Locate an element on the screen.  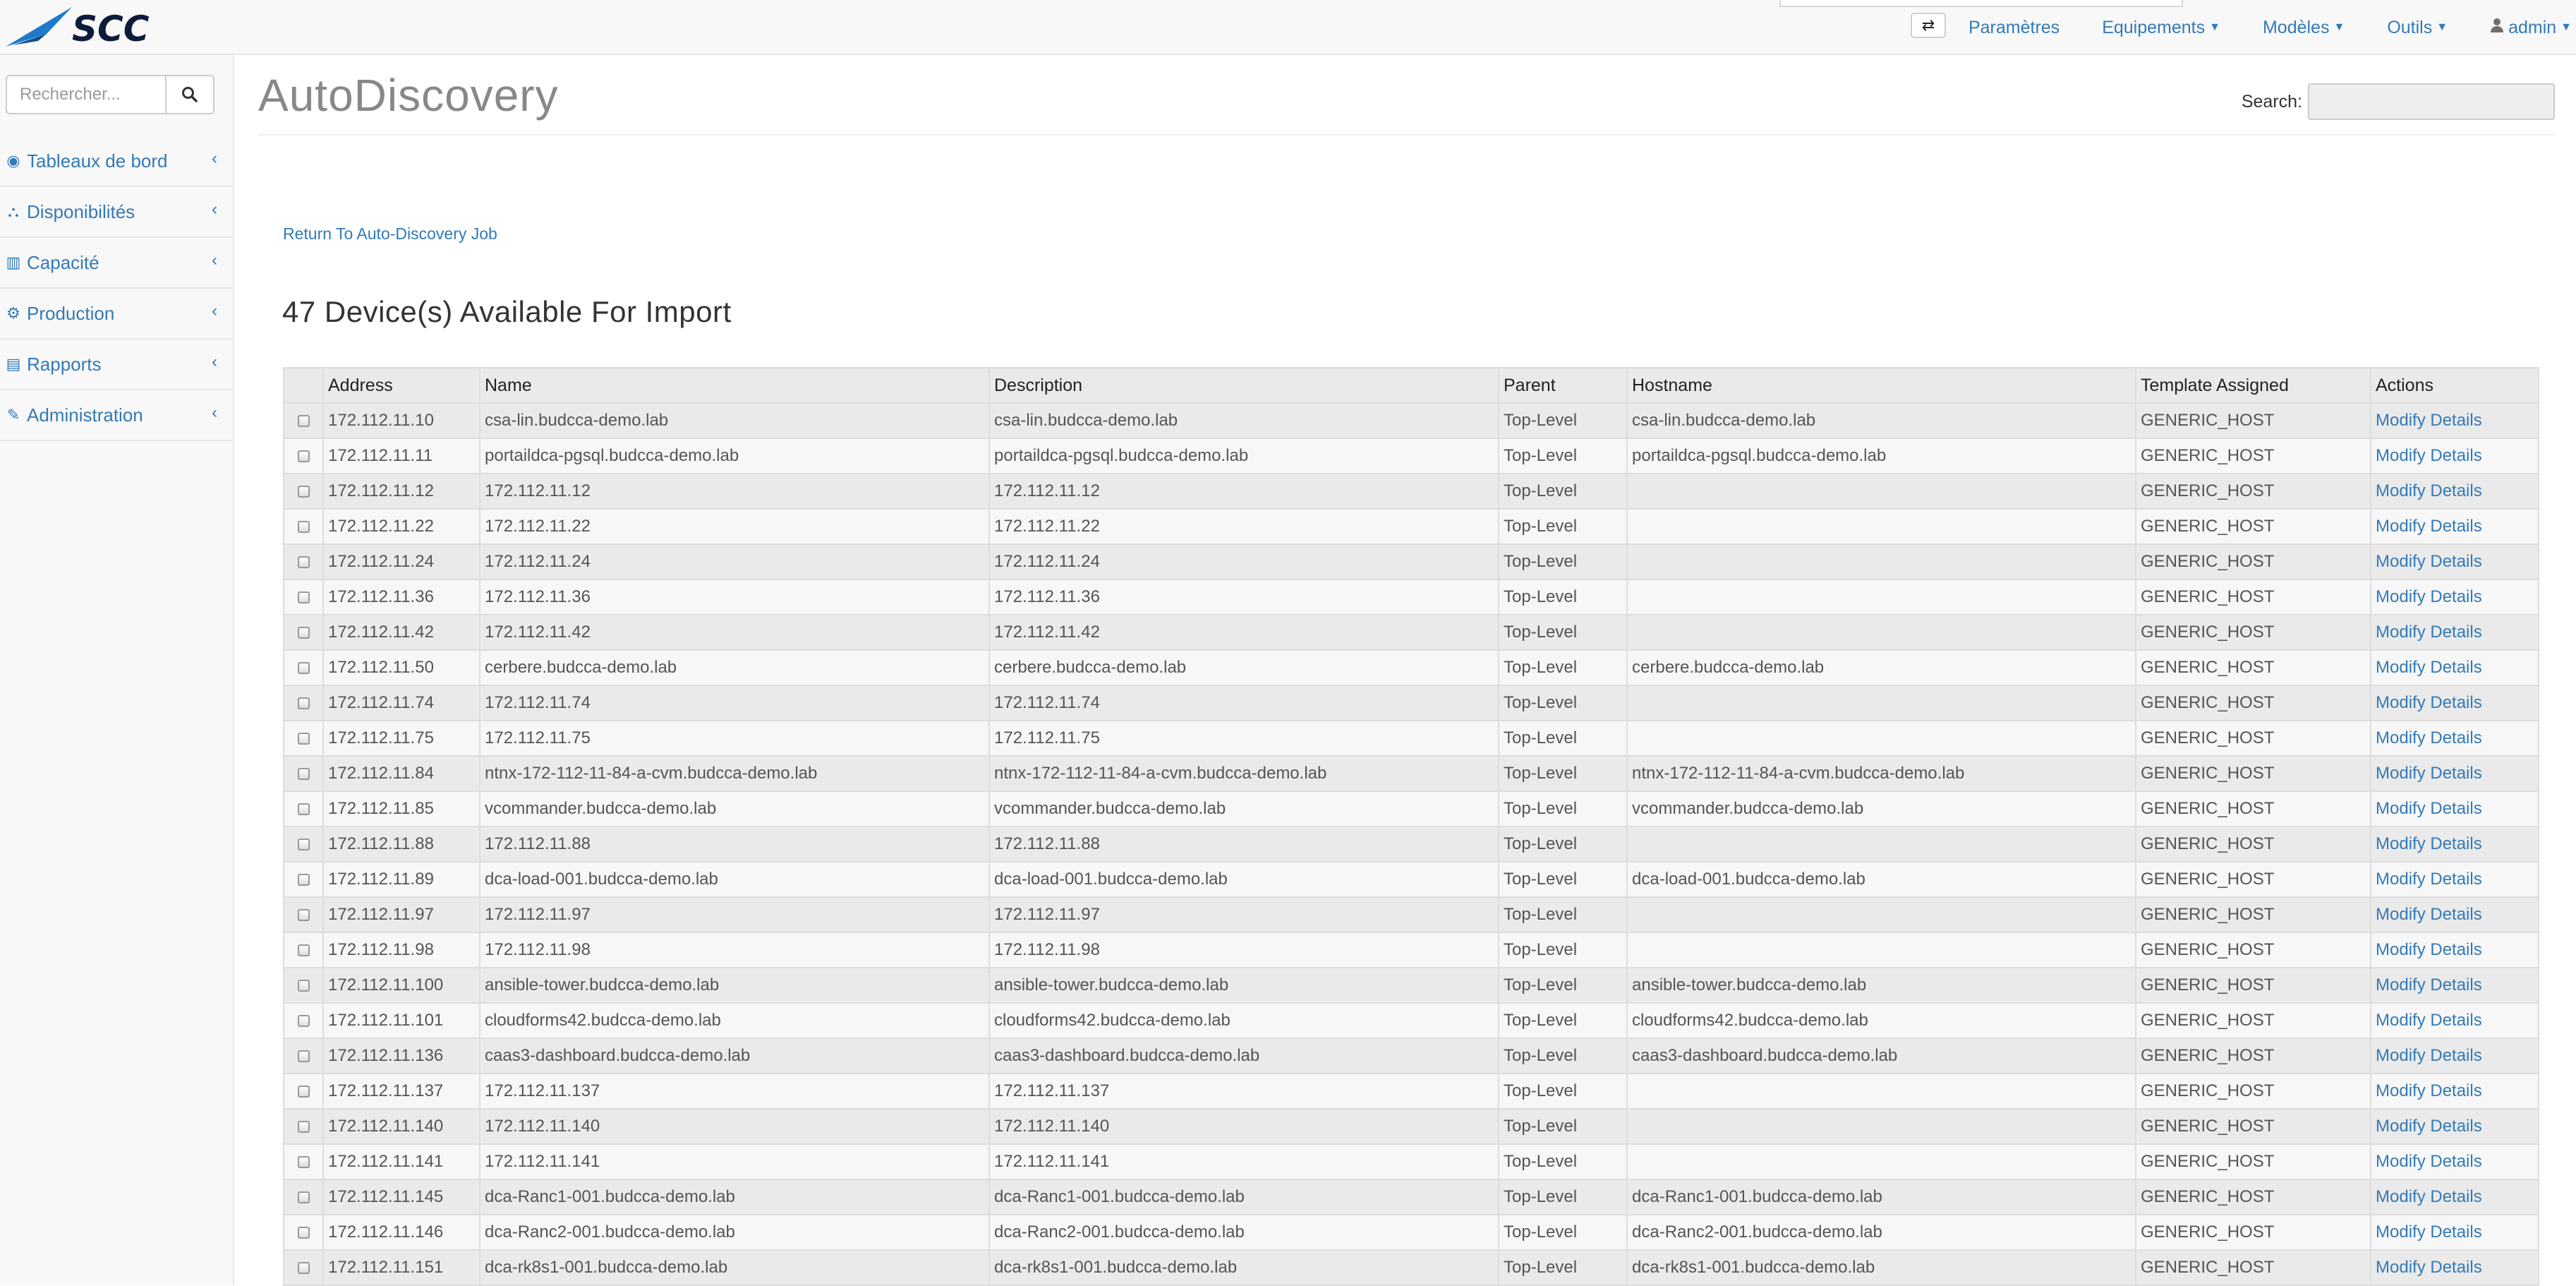
scc-logo: SCC is located at coordinates (105, 26).